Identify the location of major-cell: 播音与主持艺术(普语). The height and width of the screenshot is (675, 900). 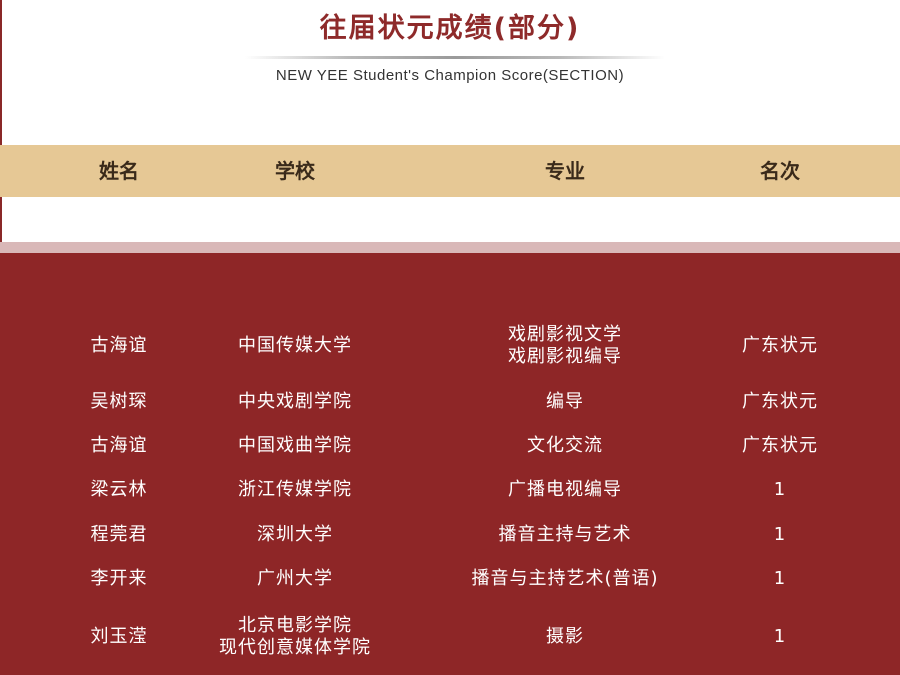
(564, 579).